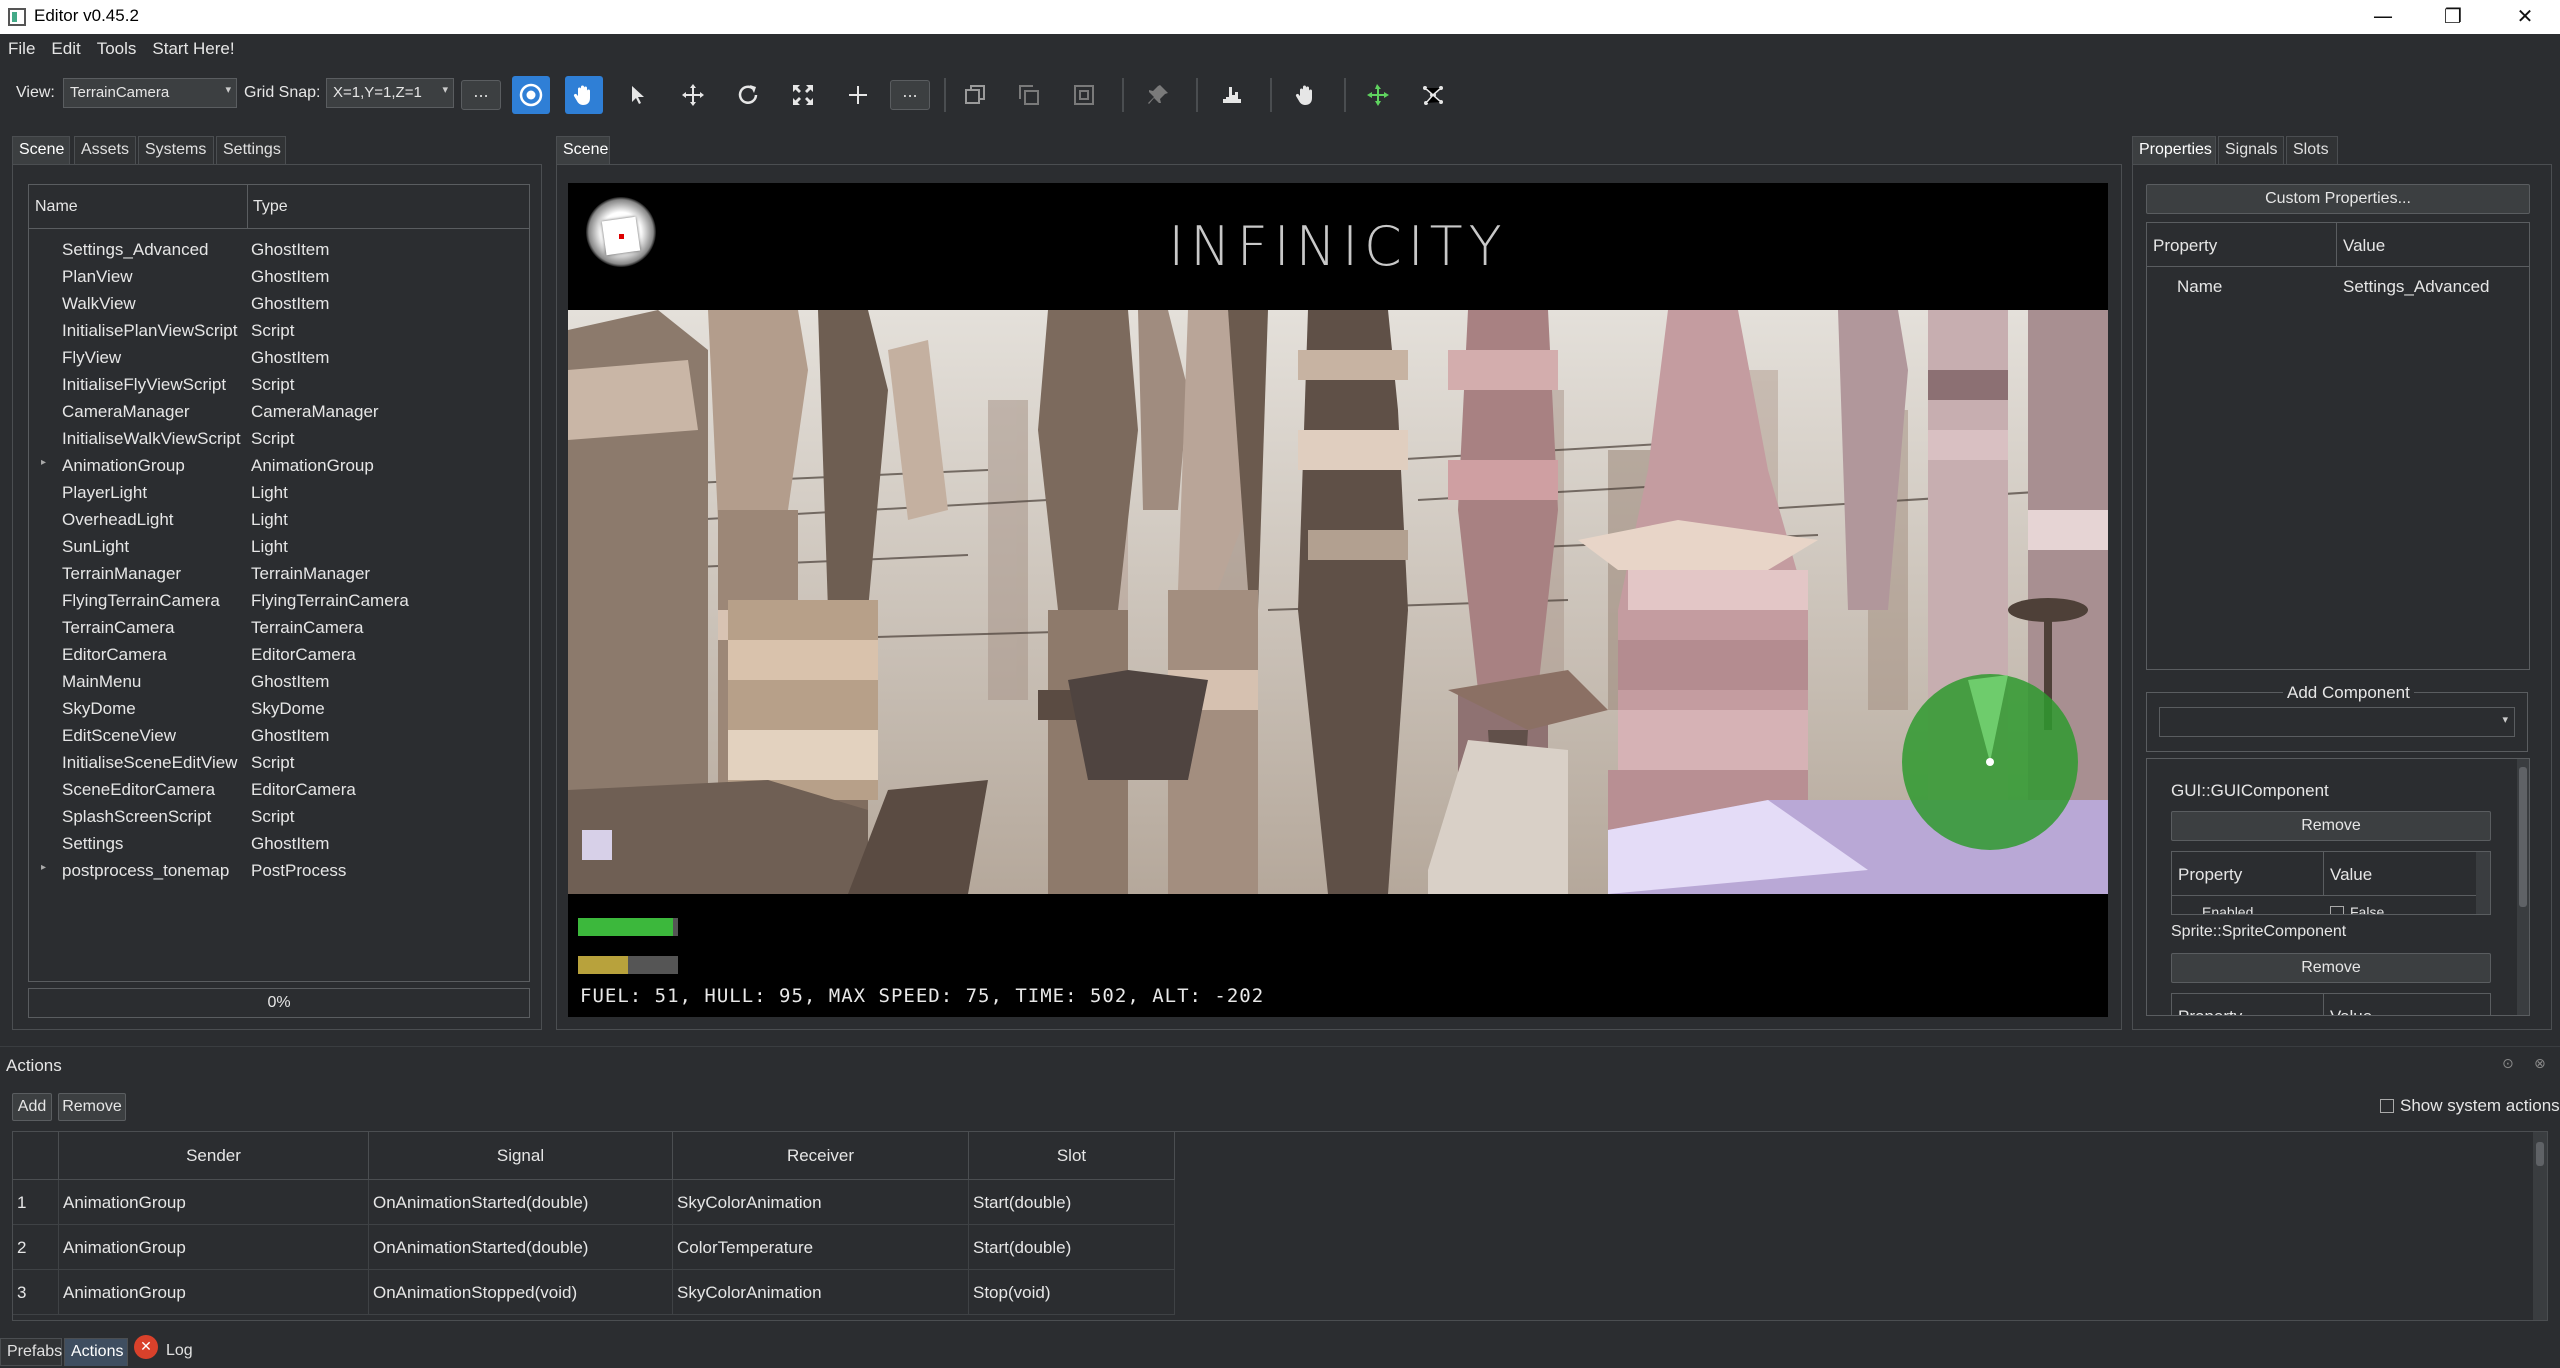  I want to click on menu-edit: Edit, so click(65, 46).